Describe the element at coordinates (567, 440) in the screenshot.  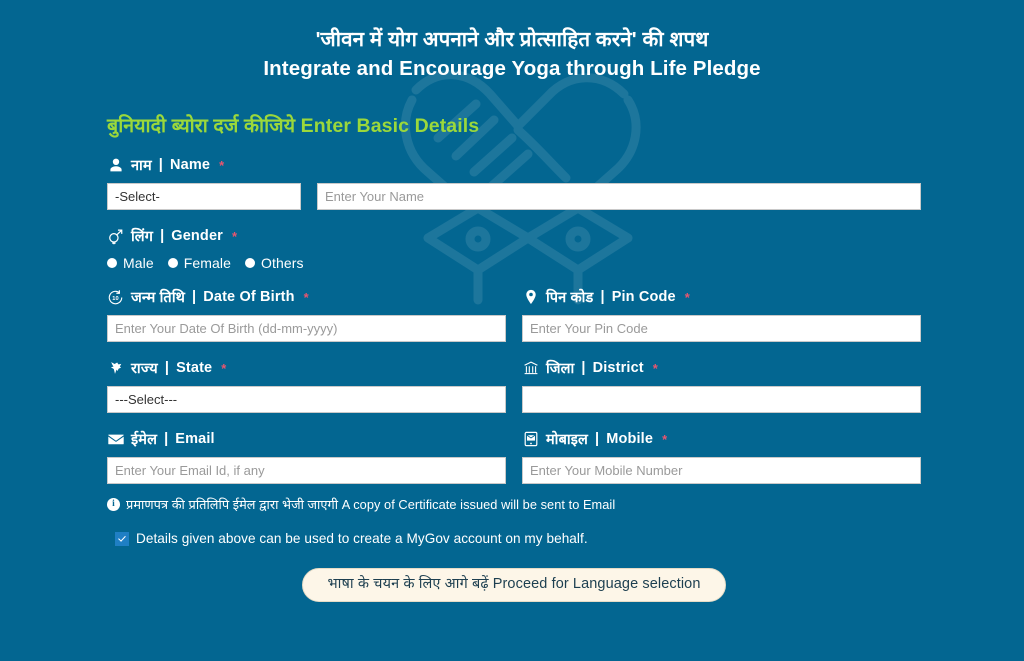
I see `mobile-label-hindi: मोबाइल` at that location.